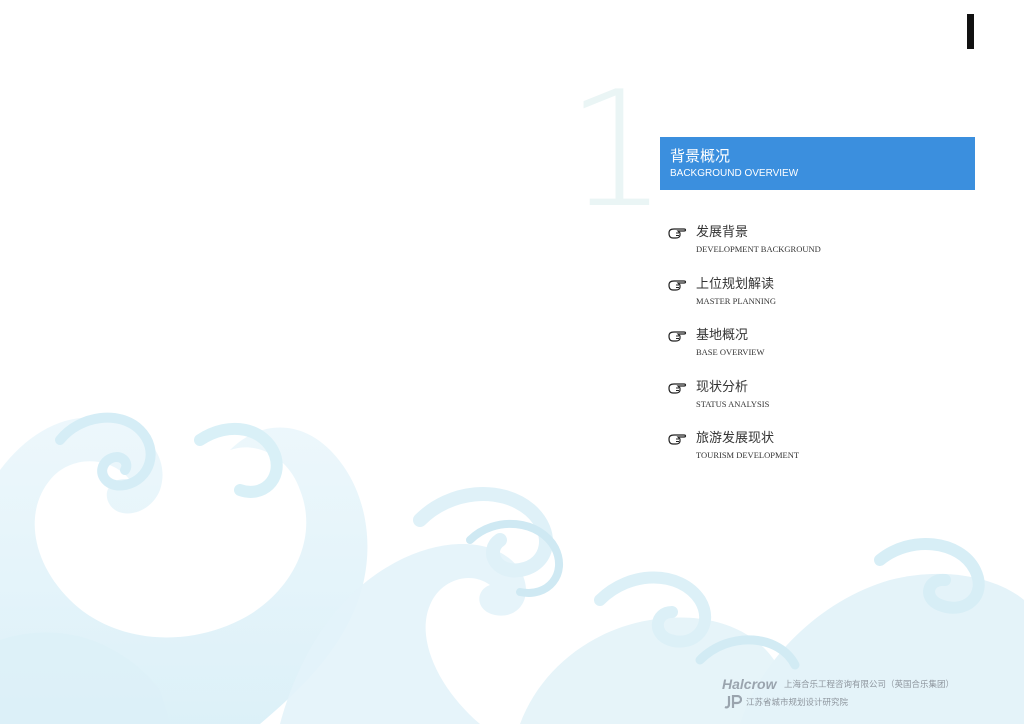 The image size is (1024, 724). What do you see at coordinates (722, 387) in the screenshot?
I see `toc-item-title-zh: 现状分析` at bounding box center [722, 387].